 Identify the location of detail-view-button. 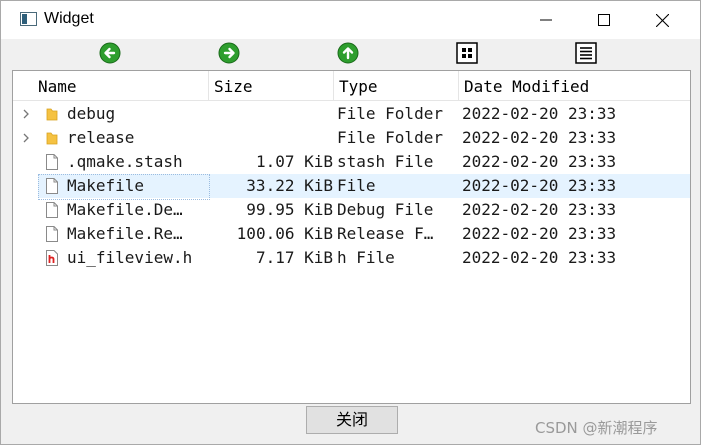
(586, 53).